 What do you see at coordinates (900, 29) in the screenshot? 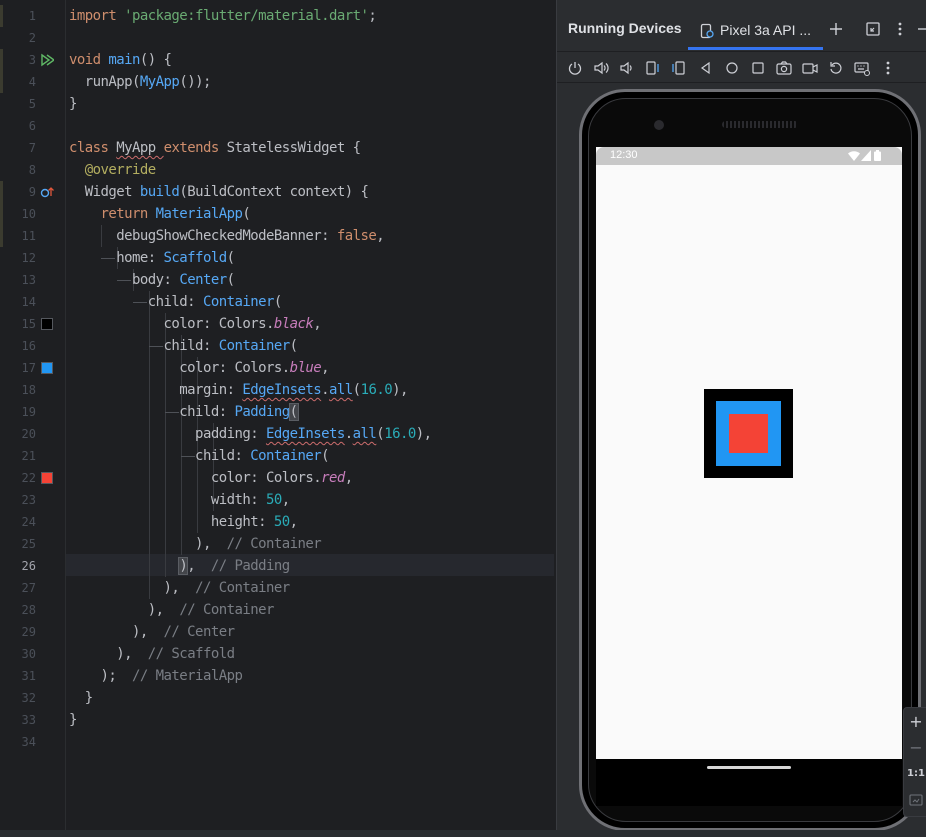
I see `more-options-icon` at bounding box center [900, 29].